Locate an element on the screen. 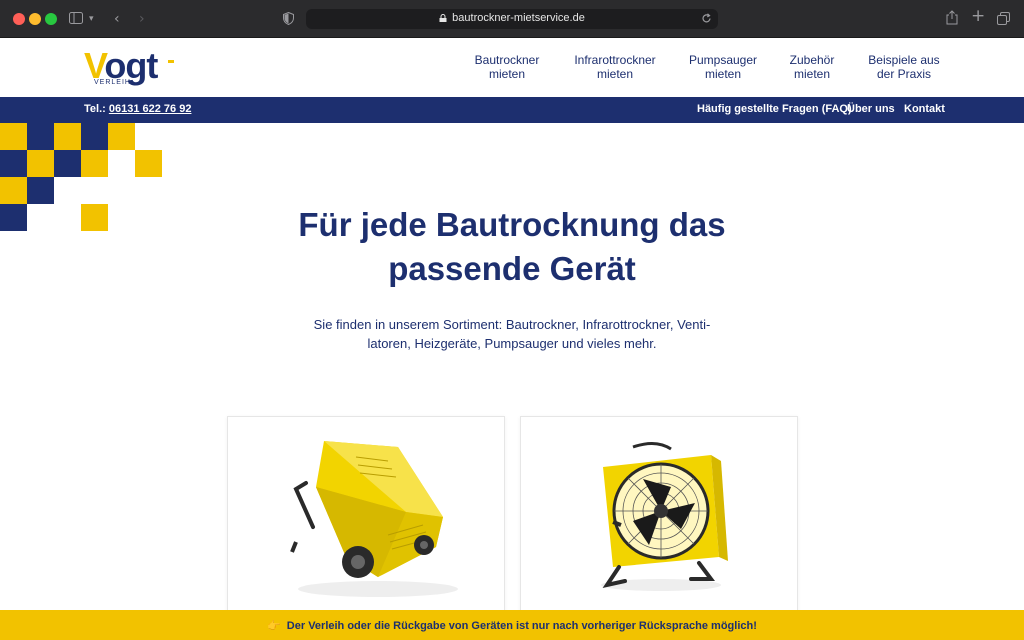 This screenshot has width=1024, height=640. forward-arrow-icon: › is located at coordinates (142, 19).